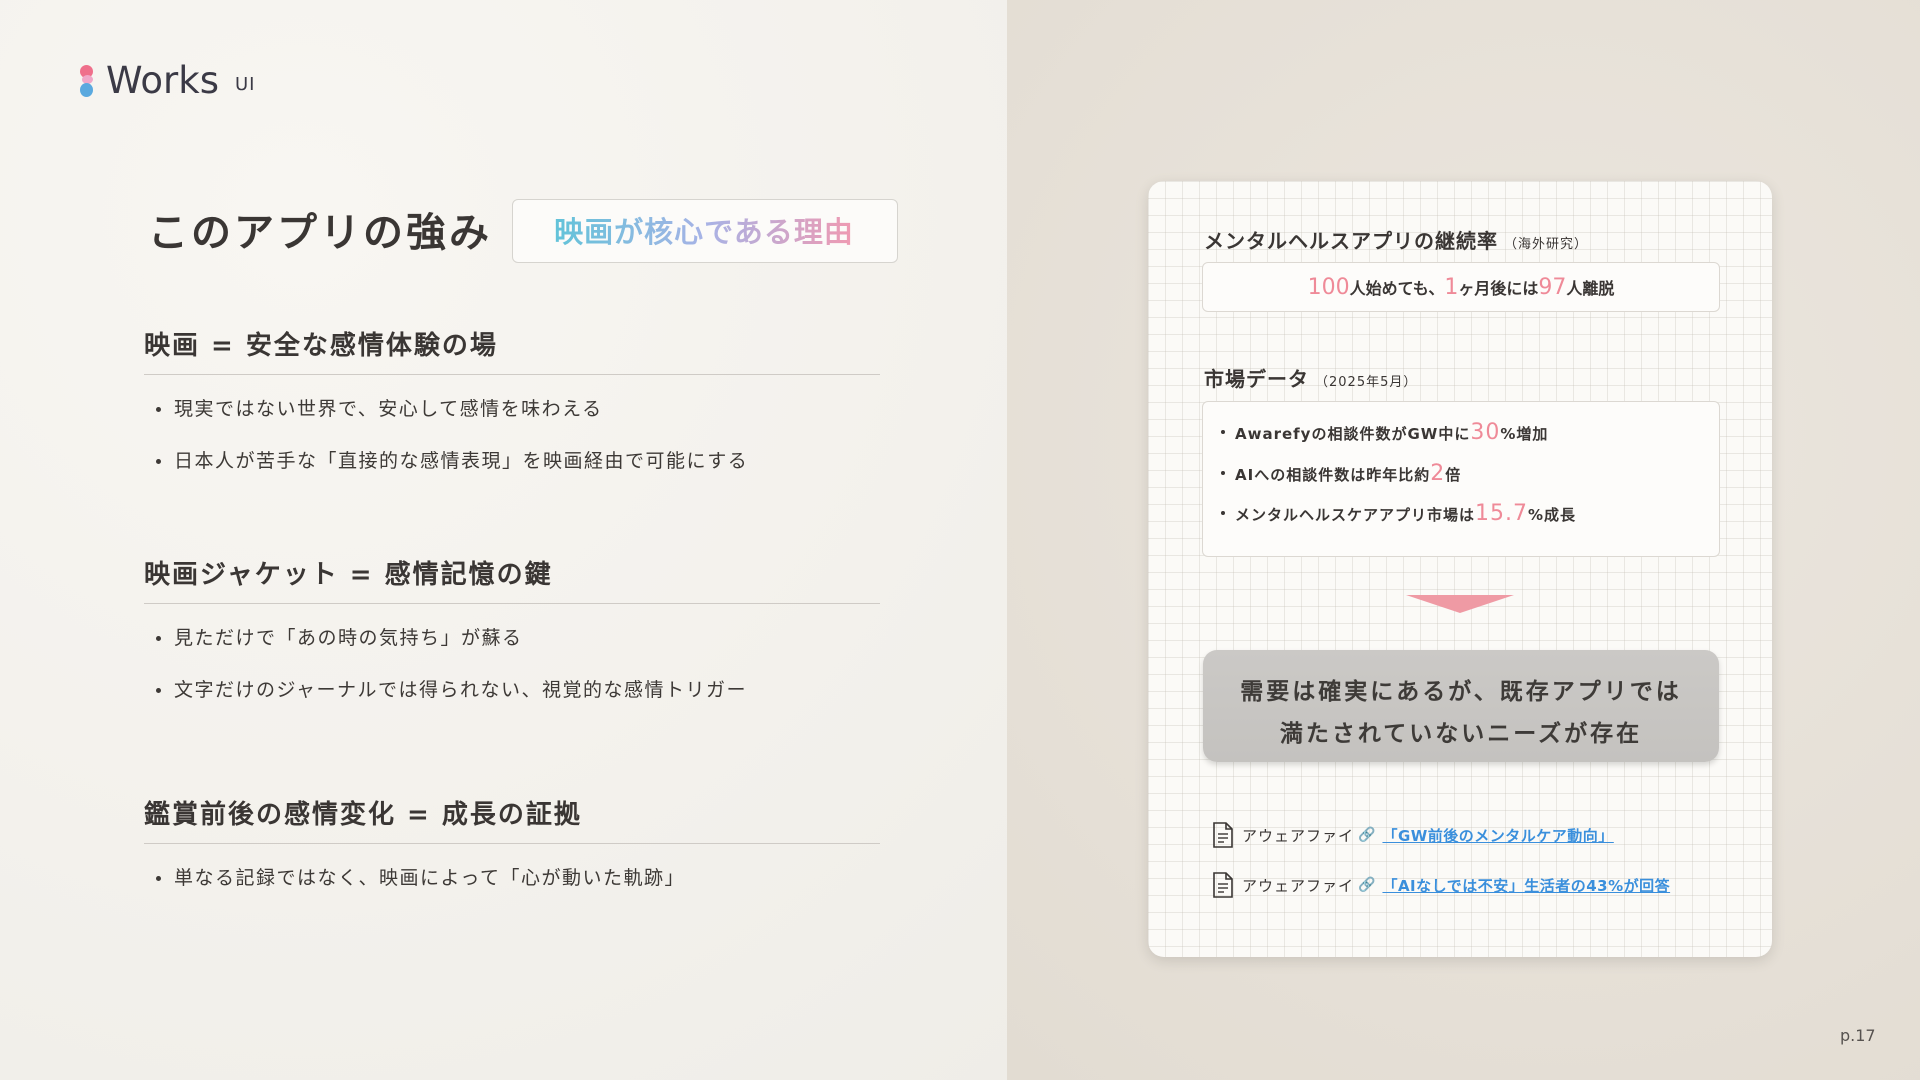 The width and height of the screenshot is (1920, 1080). I want to click on reference-link: 「AIなしでは不安」生活者の43%が回答, so click(1526, 885).